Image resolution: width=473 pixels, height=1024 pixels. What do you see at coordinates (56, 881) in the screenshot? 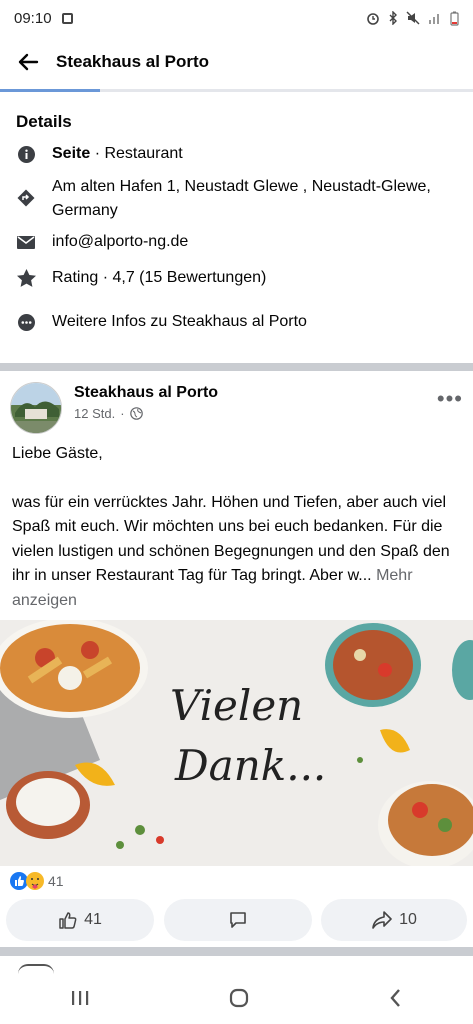
I see `reaction-count: 41` at bounding box center [56, 881].